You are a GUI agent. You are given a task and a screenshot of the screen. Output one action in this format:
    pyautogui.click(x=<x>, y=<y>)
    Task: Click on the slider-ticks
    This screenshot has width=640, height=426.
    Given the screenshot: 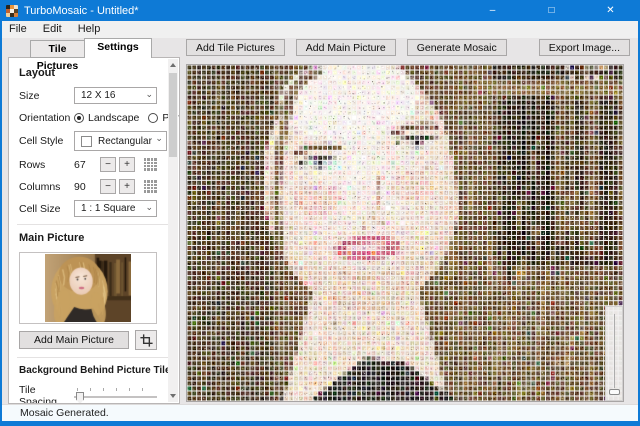 What is the action you would take?
    pyautogui.click(x=116, y=389)
    